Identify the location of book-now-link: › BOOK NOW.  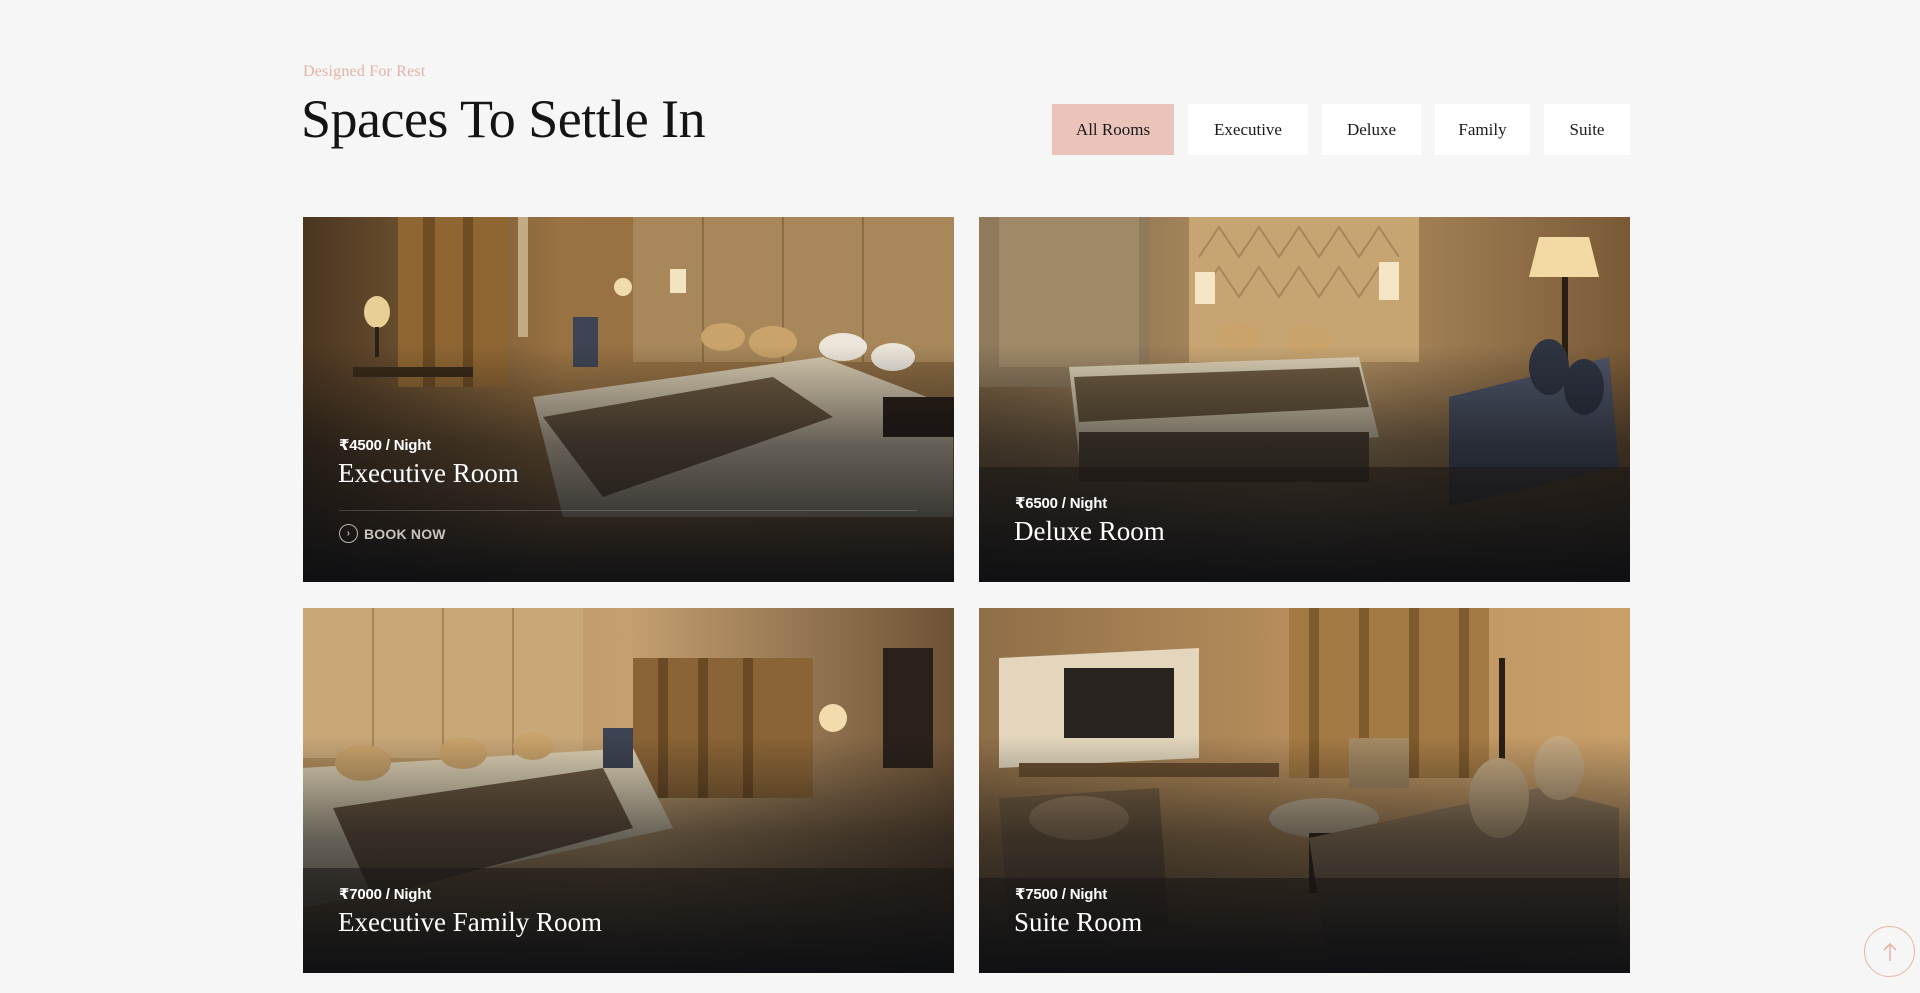
(392, 533).